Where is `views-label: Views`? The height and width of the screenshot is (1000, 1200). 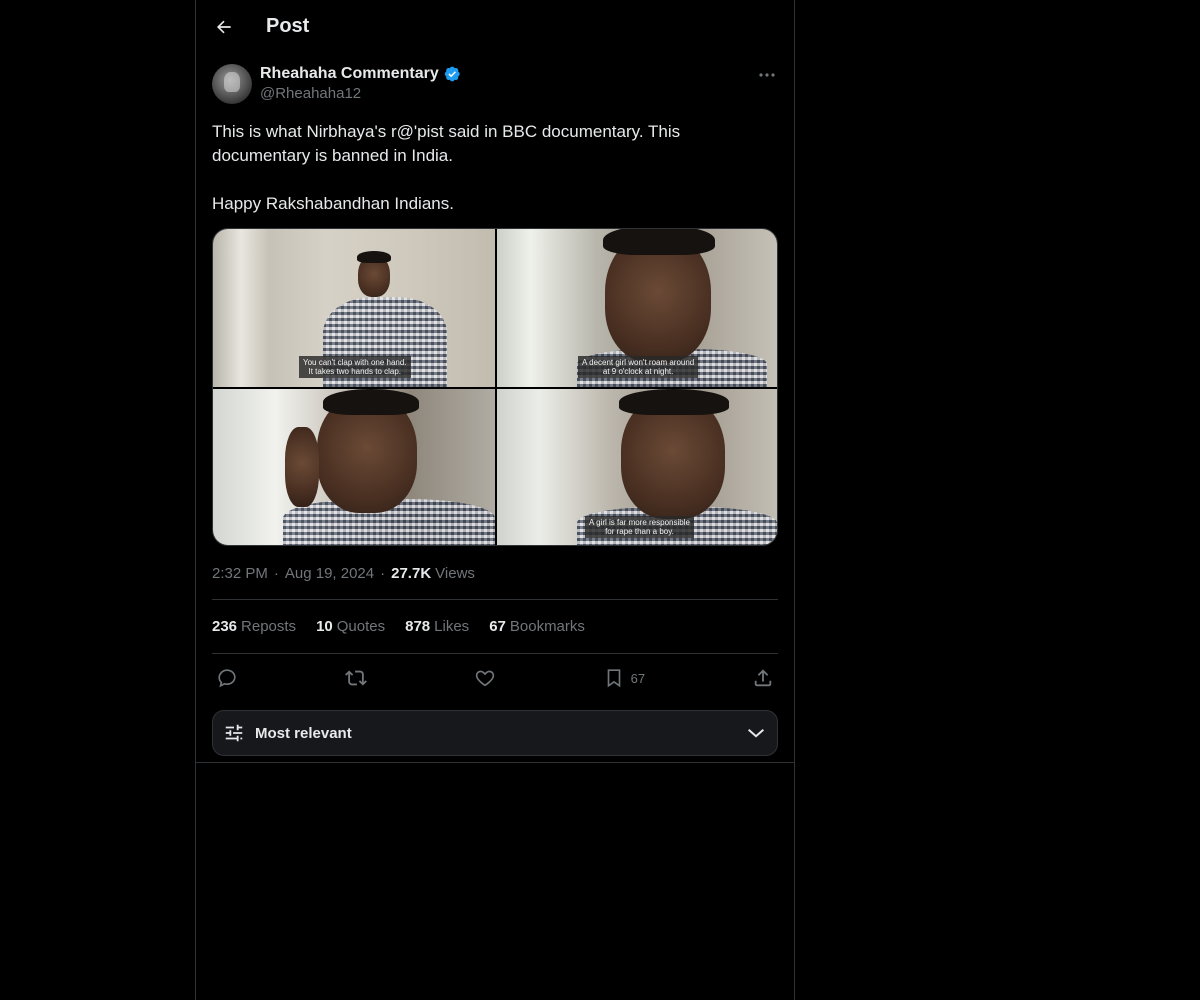
views-label: Views is located at coordinates (455, 573).